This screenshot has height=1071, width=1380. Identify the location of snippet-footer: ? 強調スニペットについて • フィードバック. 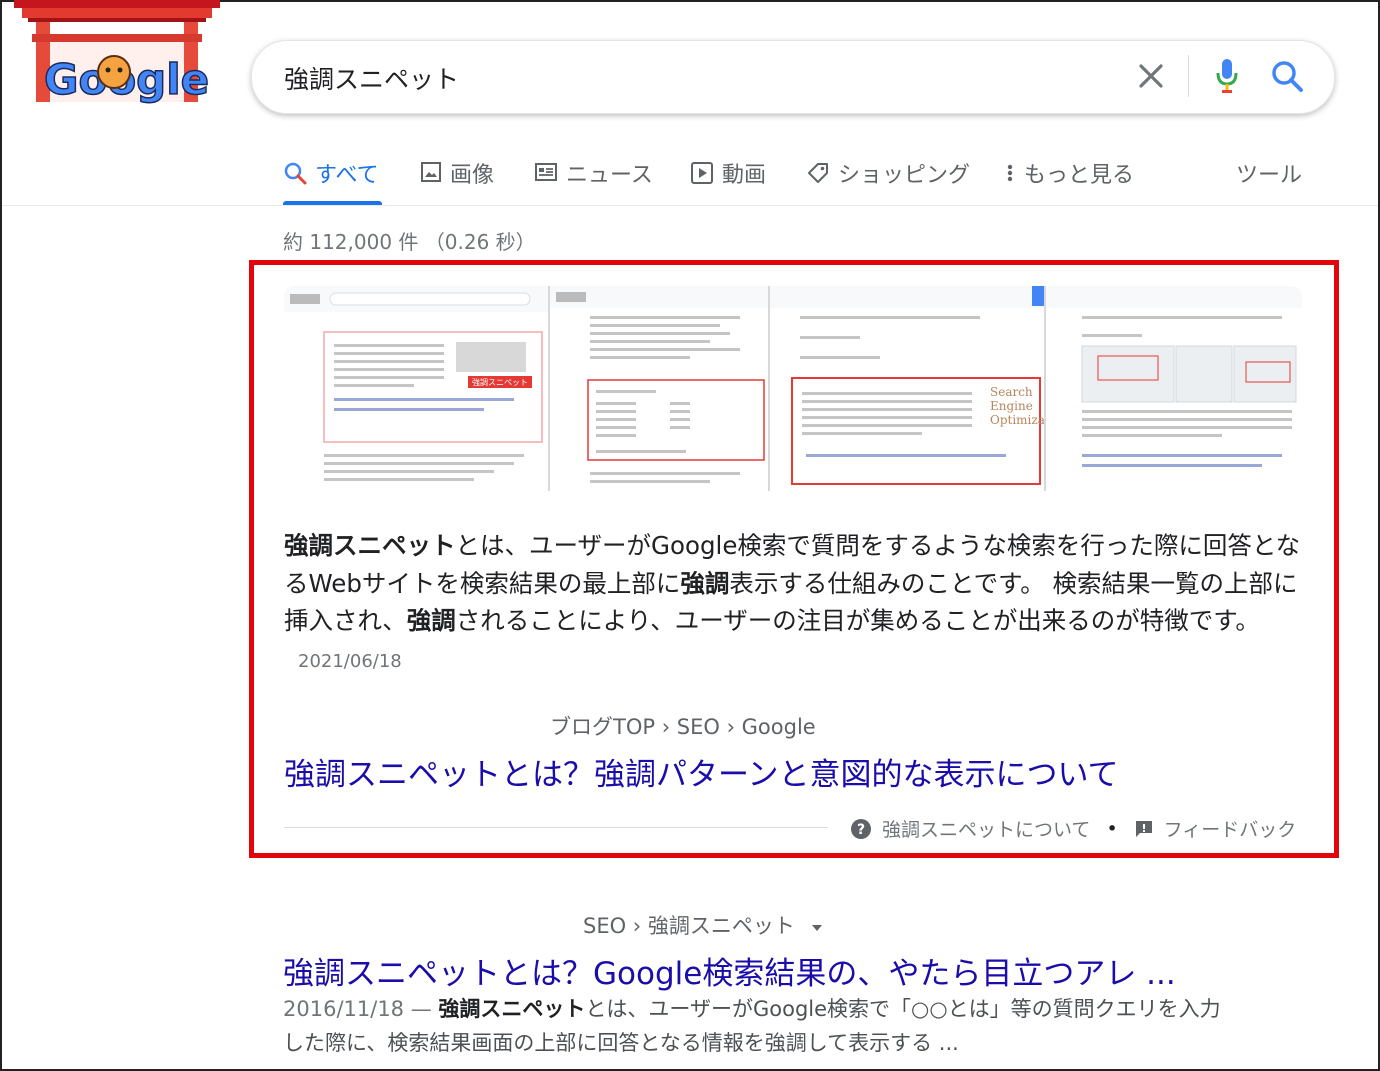
(1073, 828).